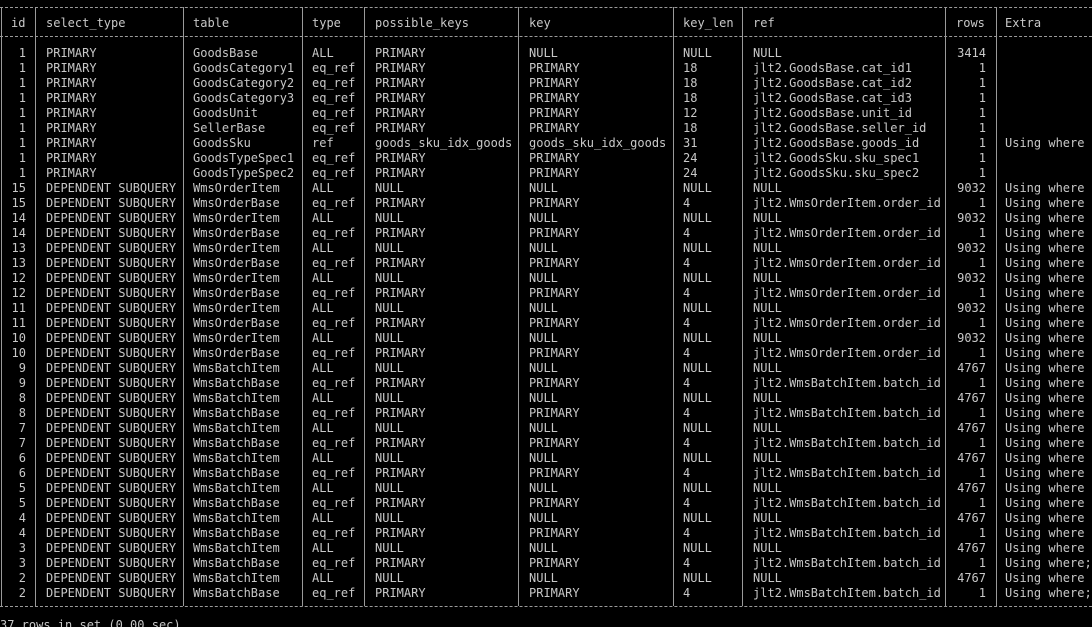  What do you see at coordinates (22, 578) in the screenshot?
I see `cell-id: 2` at bounding box center [22, 578].